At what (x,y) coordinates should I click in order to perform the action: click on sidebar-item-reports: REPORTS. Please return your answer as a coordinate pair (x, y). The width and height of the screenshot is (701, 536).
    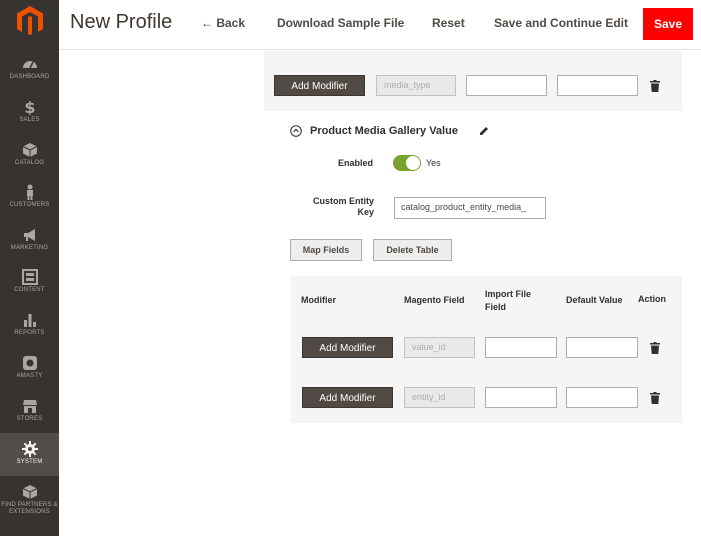
    Looking at the image, I should click on (29, 333).